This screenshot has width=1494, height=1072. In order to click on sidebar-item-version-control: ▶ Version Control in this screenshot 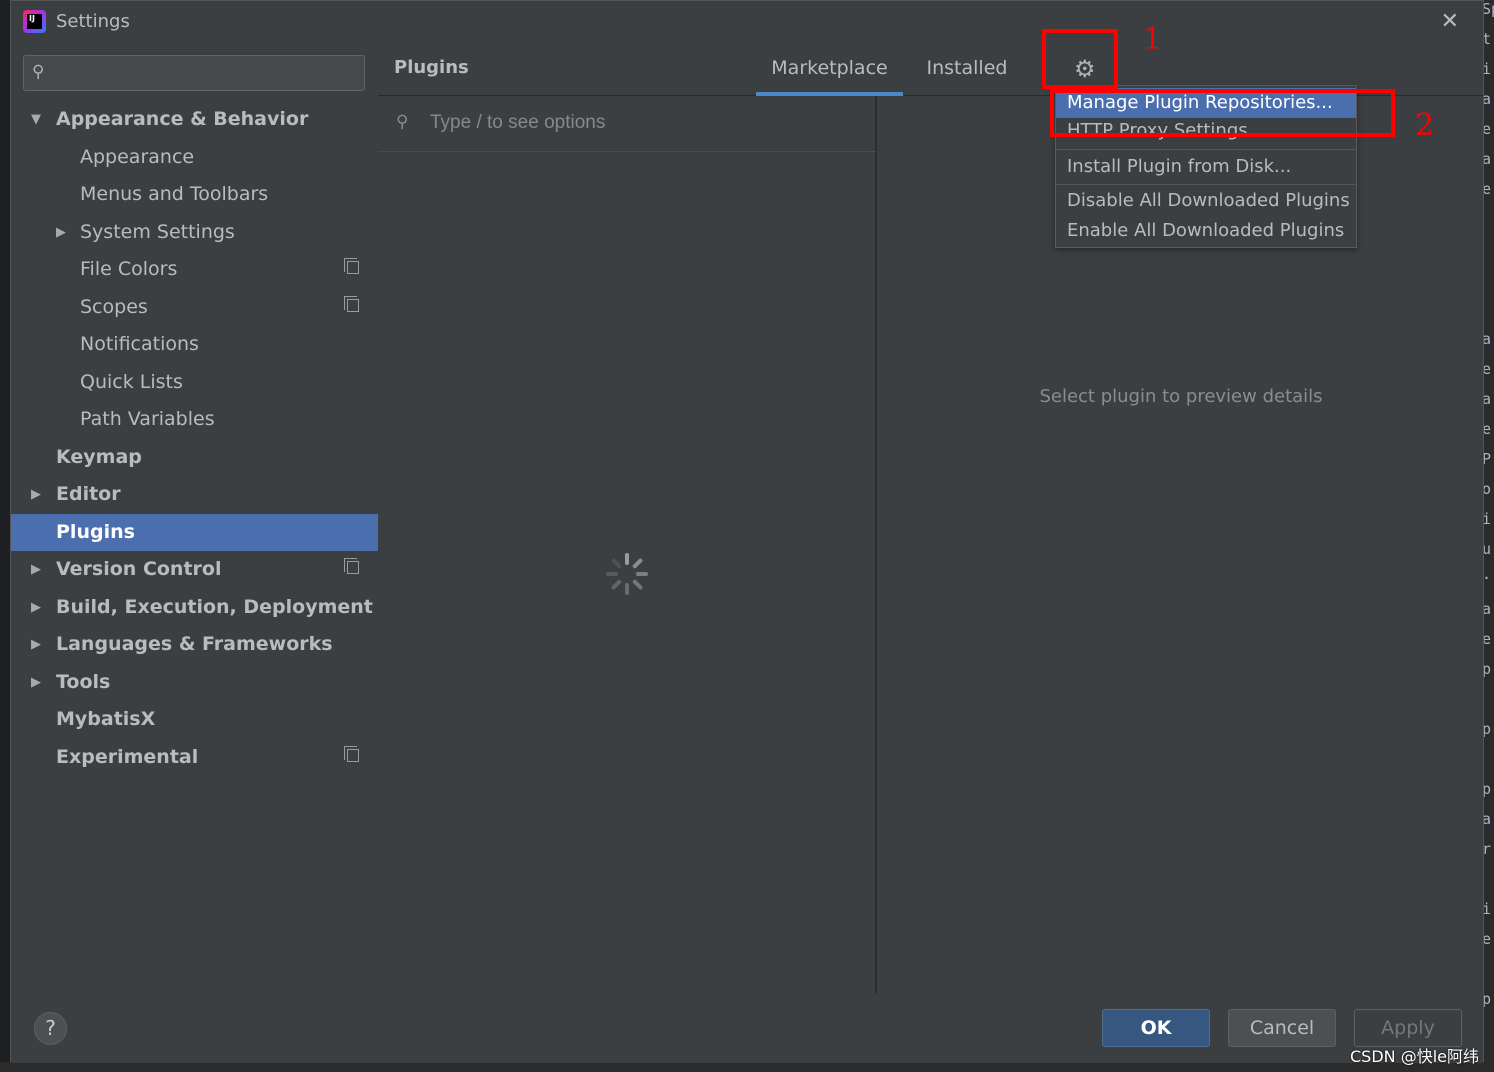, I will do `click(194, 569)`.